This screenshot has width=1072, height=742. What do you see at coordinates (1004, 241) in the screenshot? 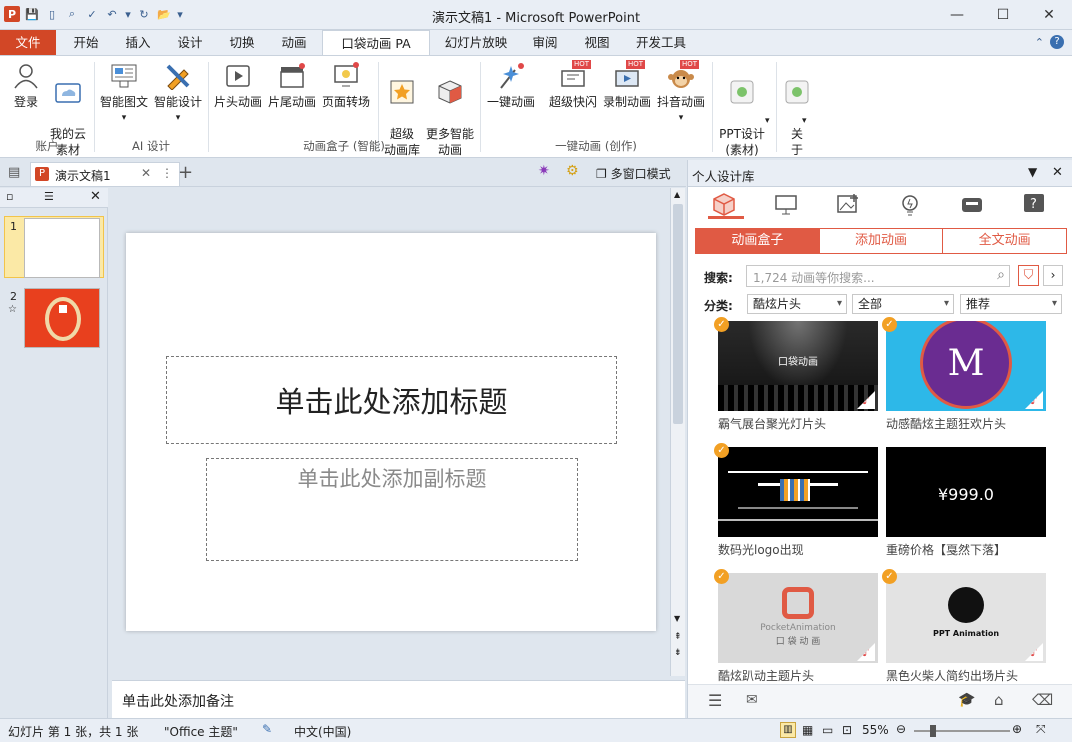
I see `subtab-full-text-animation: 全文动画` at bounding box center [1004, 241].